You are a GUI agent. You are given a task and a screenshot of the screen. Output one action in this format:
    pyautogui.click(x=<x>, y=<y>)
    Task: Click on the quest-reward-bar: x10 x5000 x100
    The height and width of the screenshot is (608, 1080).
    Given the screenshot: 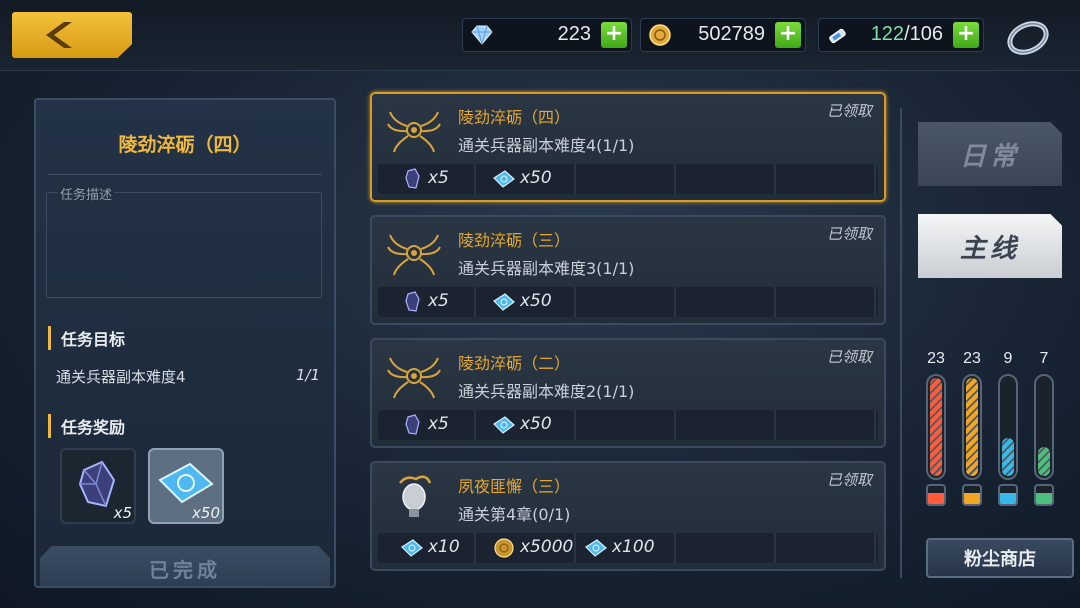 What is the action you would take?
    pyautogui.click(x=628, y=548)
    